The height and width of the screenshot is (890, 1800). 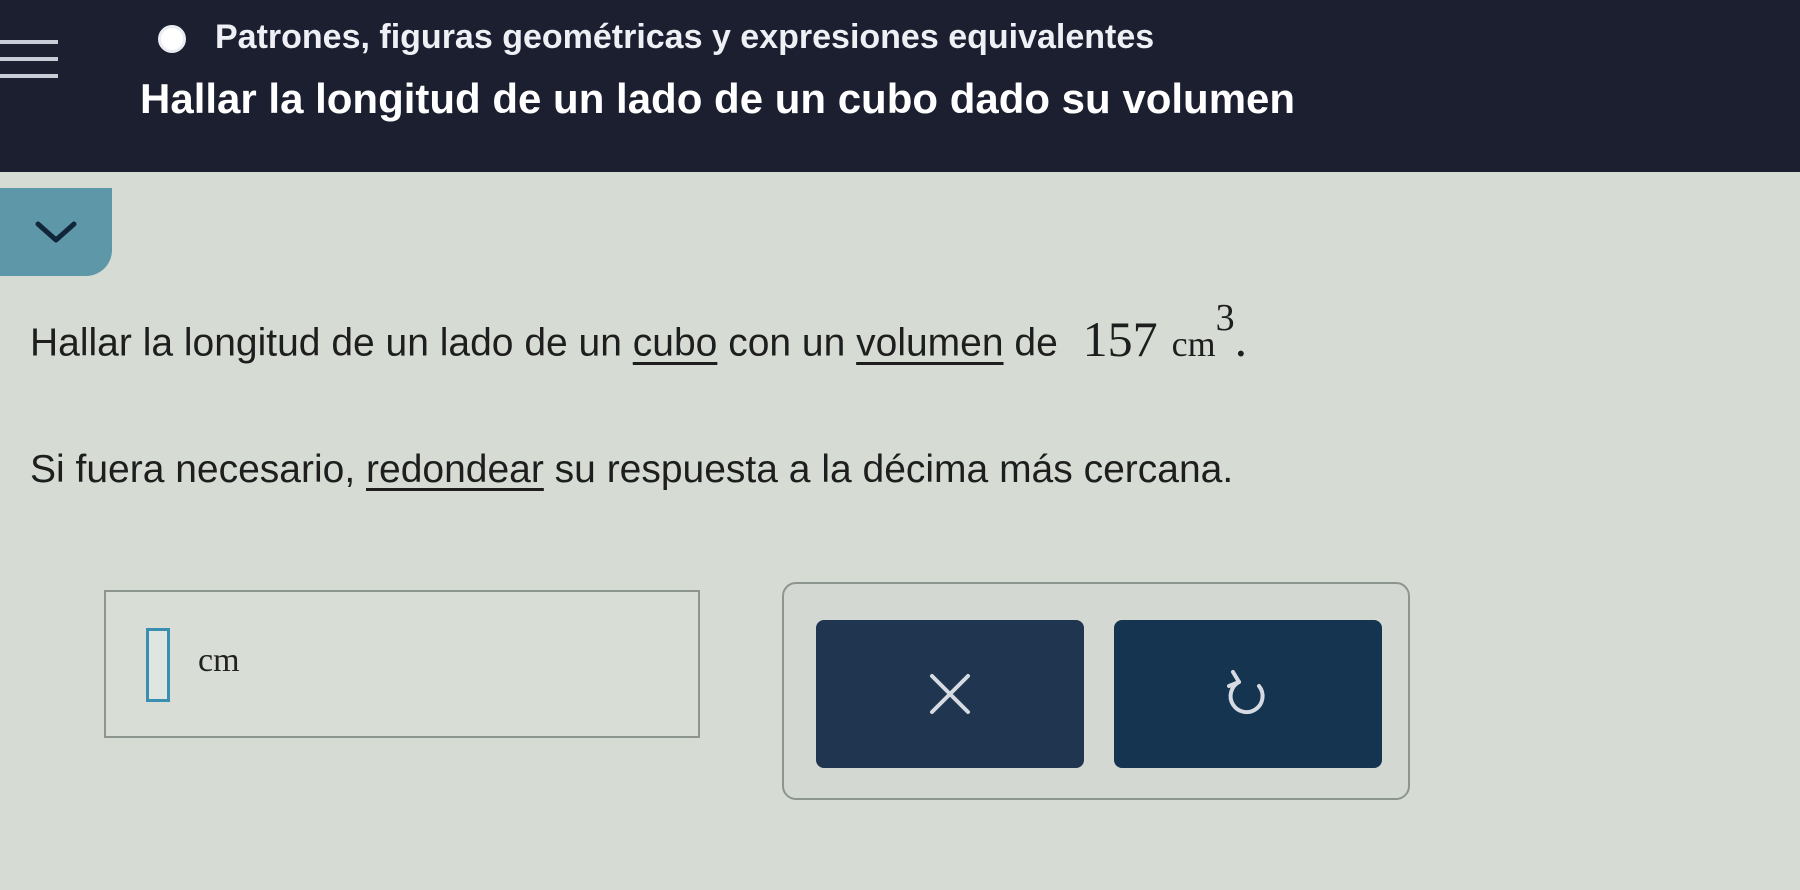 I want to click on answer-unit-label: cm, so click(x=219, y=660).